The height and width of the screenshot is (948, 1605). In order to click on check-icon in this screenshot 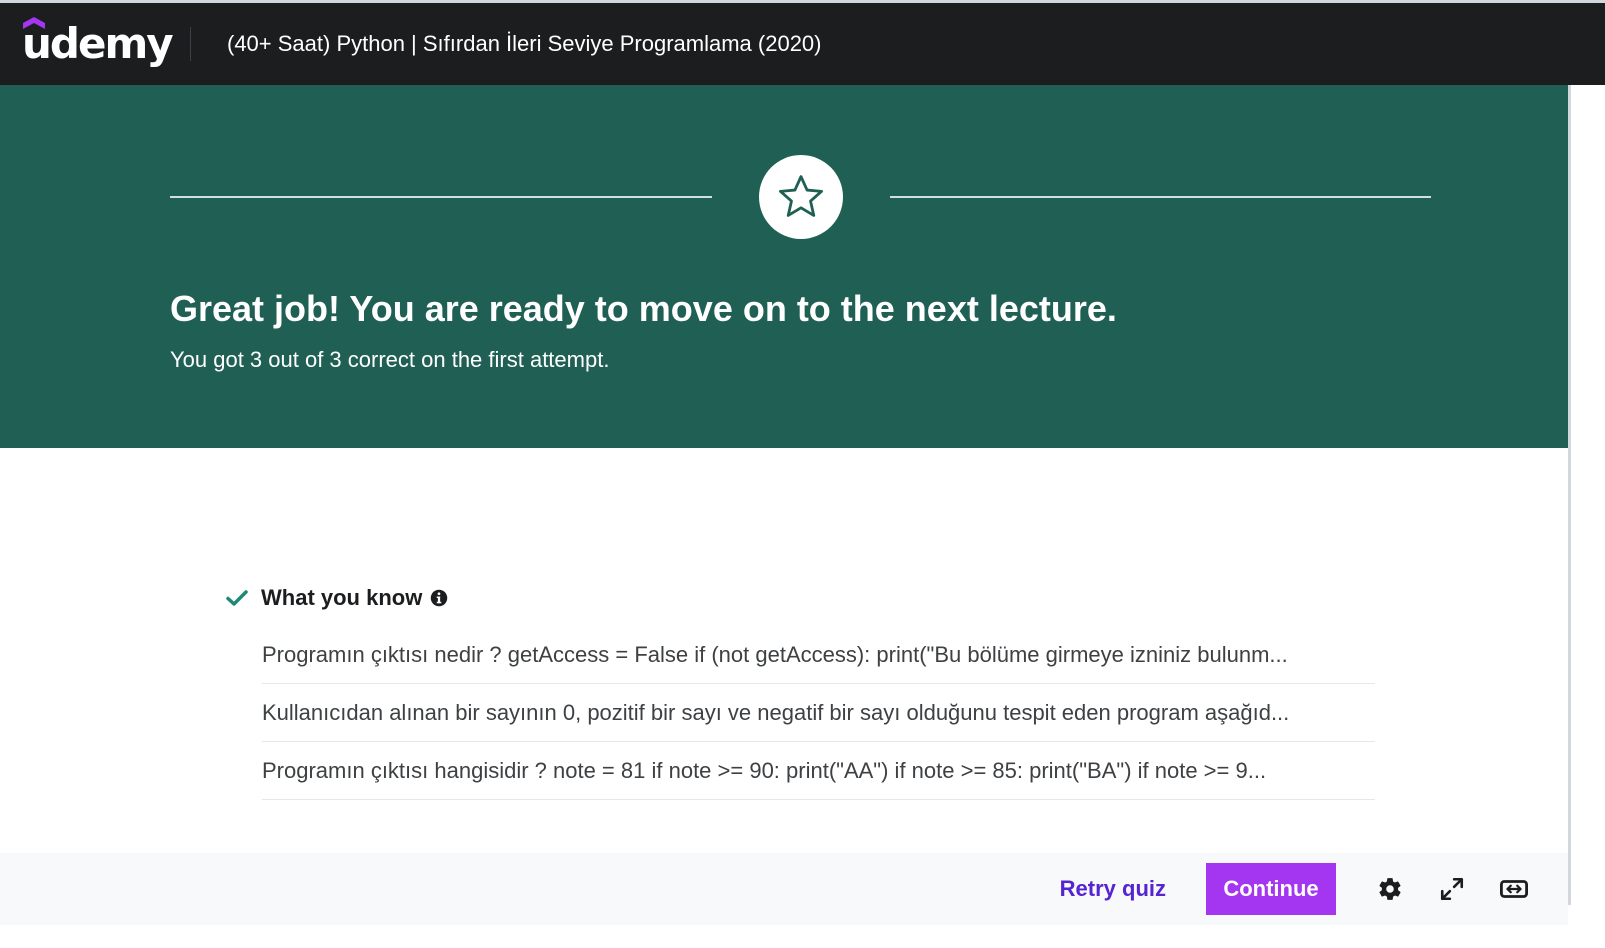, I will do `click(237, 598)`.